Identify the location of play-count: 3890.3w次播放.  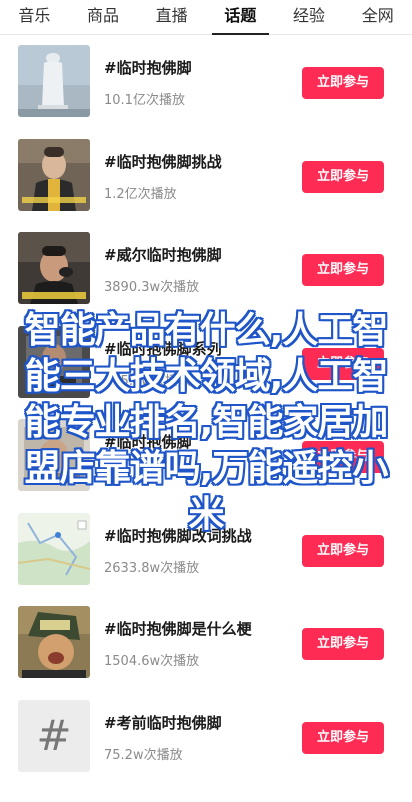
(152, 287).